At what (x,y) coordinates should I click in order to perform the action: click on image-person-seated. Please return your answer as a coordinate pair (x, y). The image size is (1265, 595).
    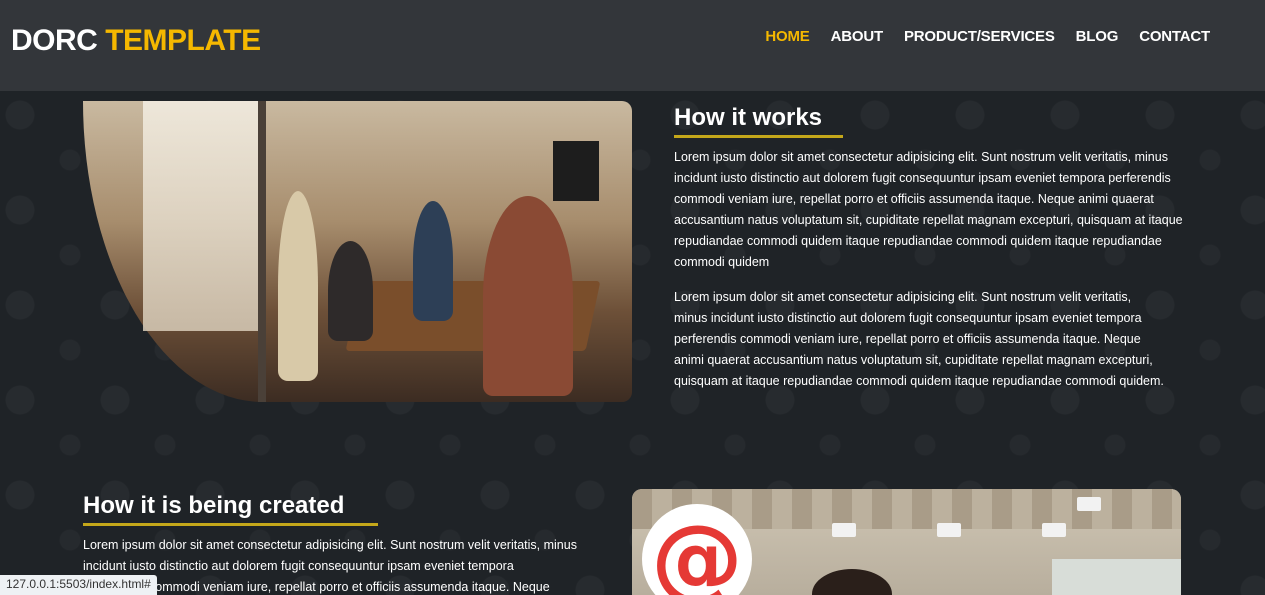
    Looking at the image, I should click on (350, 291).